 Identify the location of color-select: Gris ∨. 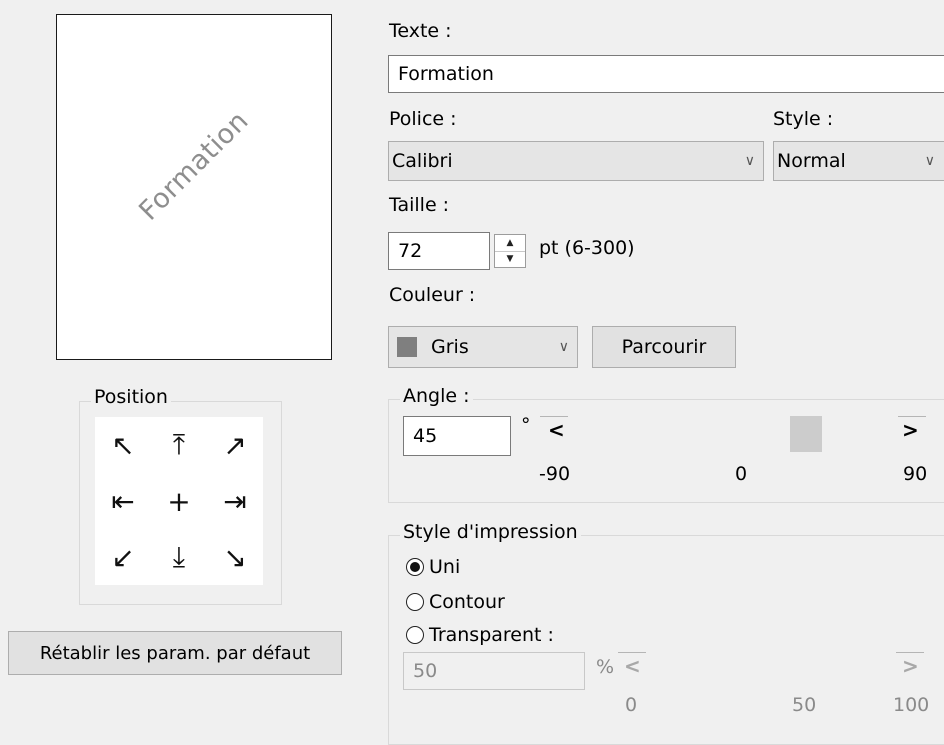
(483, 347).